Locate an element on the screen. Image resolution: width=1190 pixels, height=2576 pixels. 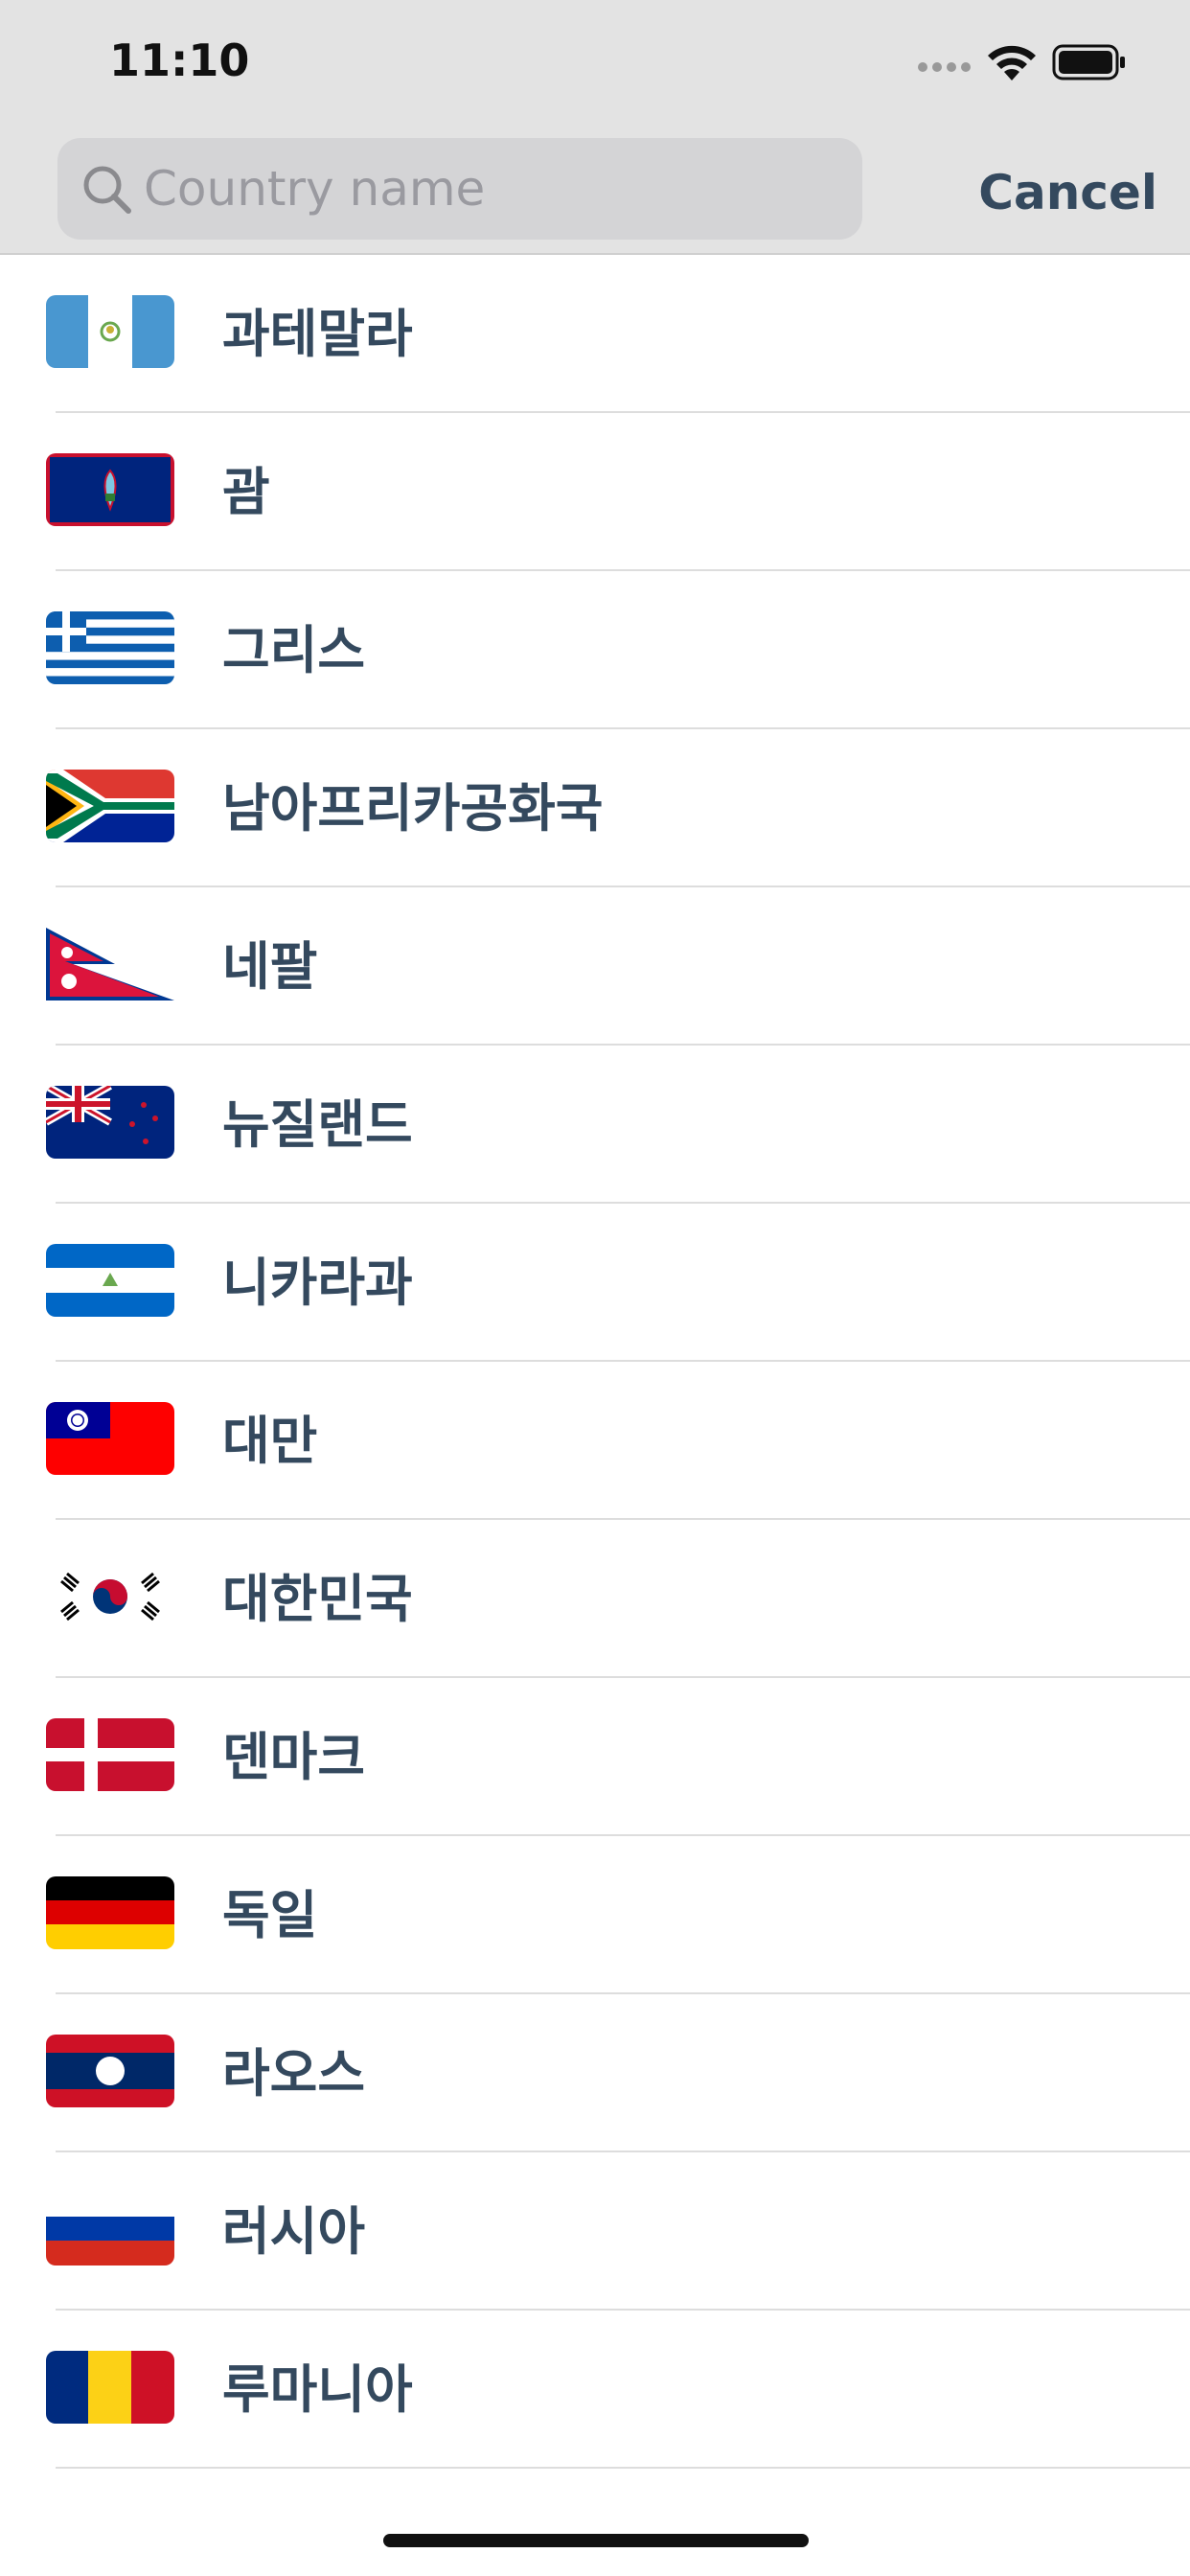
country-name: 괌 is located at coordinates (246, 492).